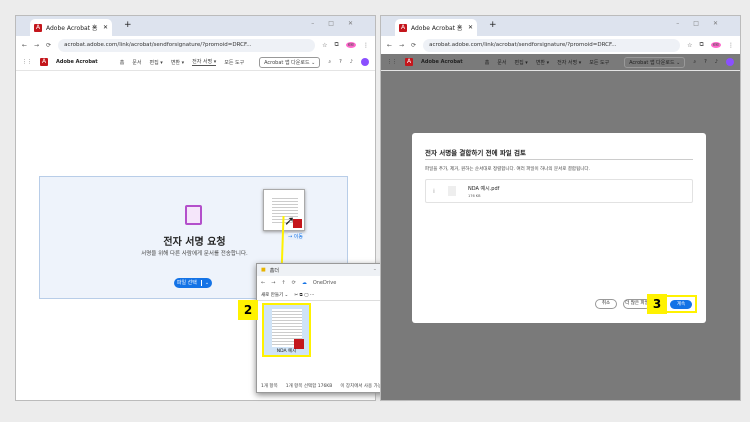  What do you see at coordinates (194, 254) in the screenshot?
I see `page-subtitle: 서명을 위해 다른 사람에게 문서를 전송합니다.` at bounding box center [194, 254].